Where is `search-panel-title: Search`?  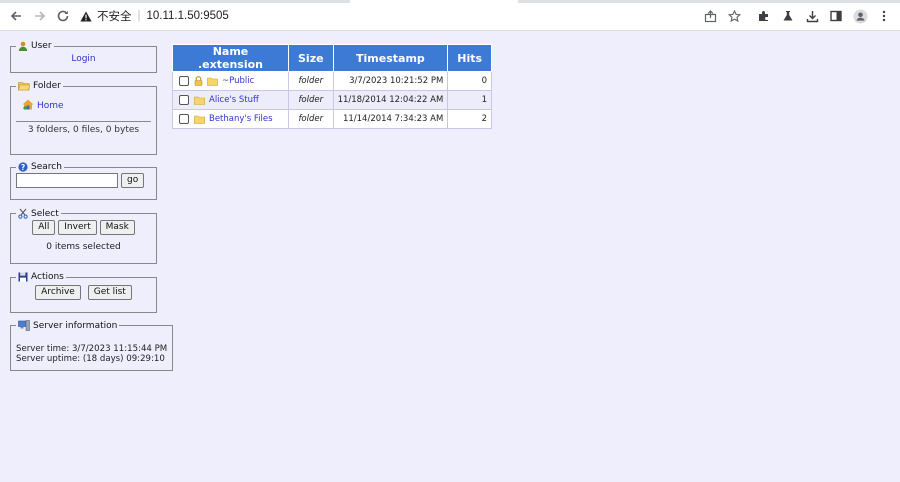 search-panel-title: Search is located at coordinates (46, 167).